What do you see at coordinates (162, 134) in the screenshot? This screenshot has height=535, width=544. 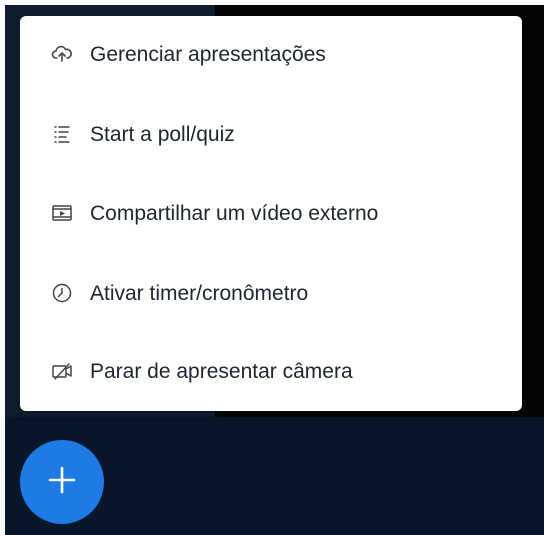 I see `menu-item-label: Start a poll/quiz` at bounding box center [162, 134].